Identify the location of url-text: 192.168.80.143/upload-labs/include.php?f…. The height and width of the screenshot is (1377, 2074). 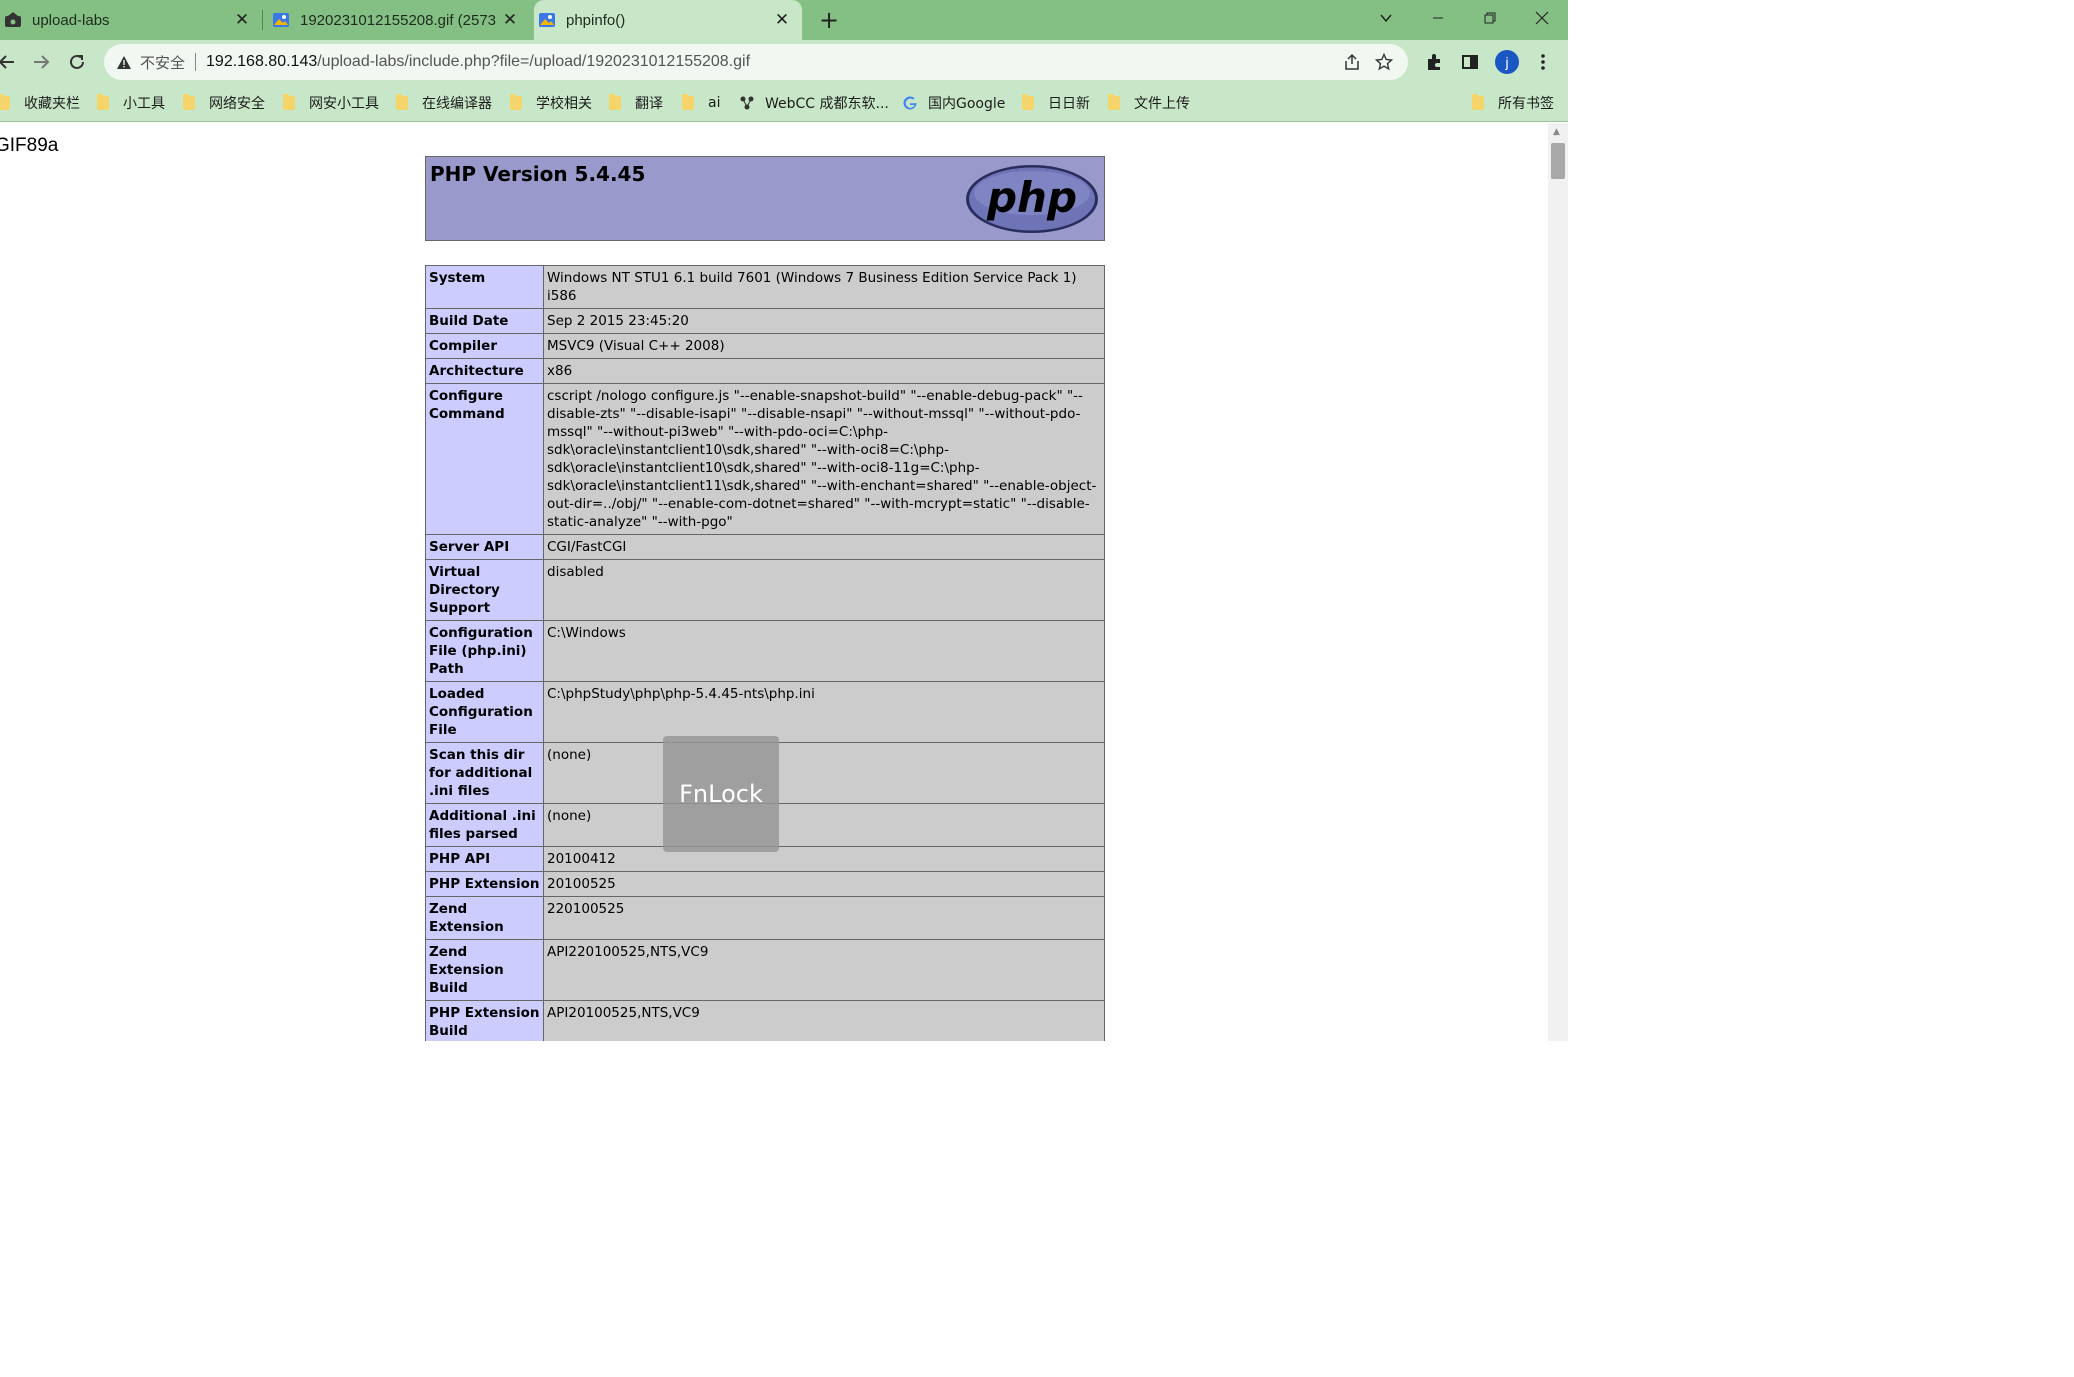
(771, 62).